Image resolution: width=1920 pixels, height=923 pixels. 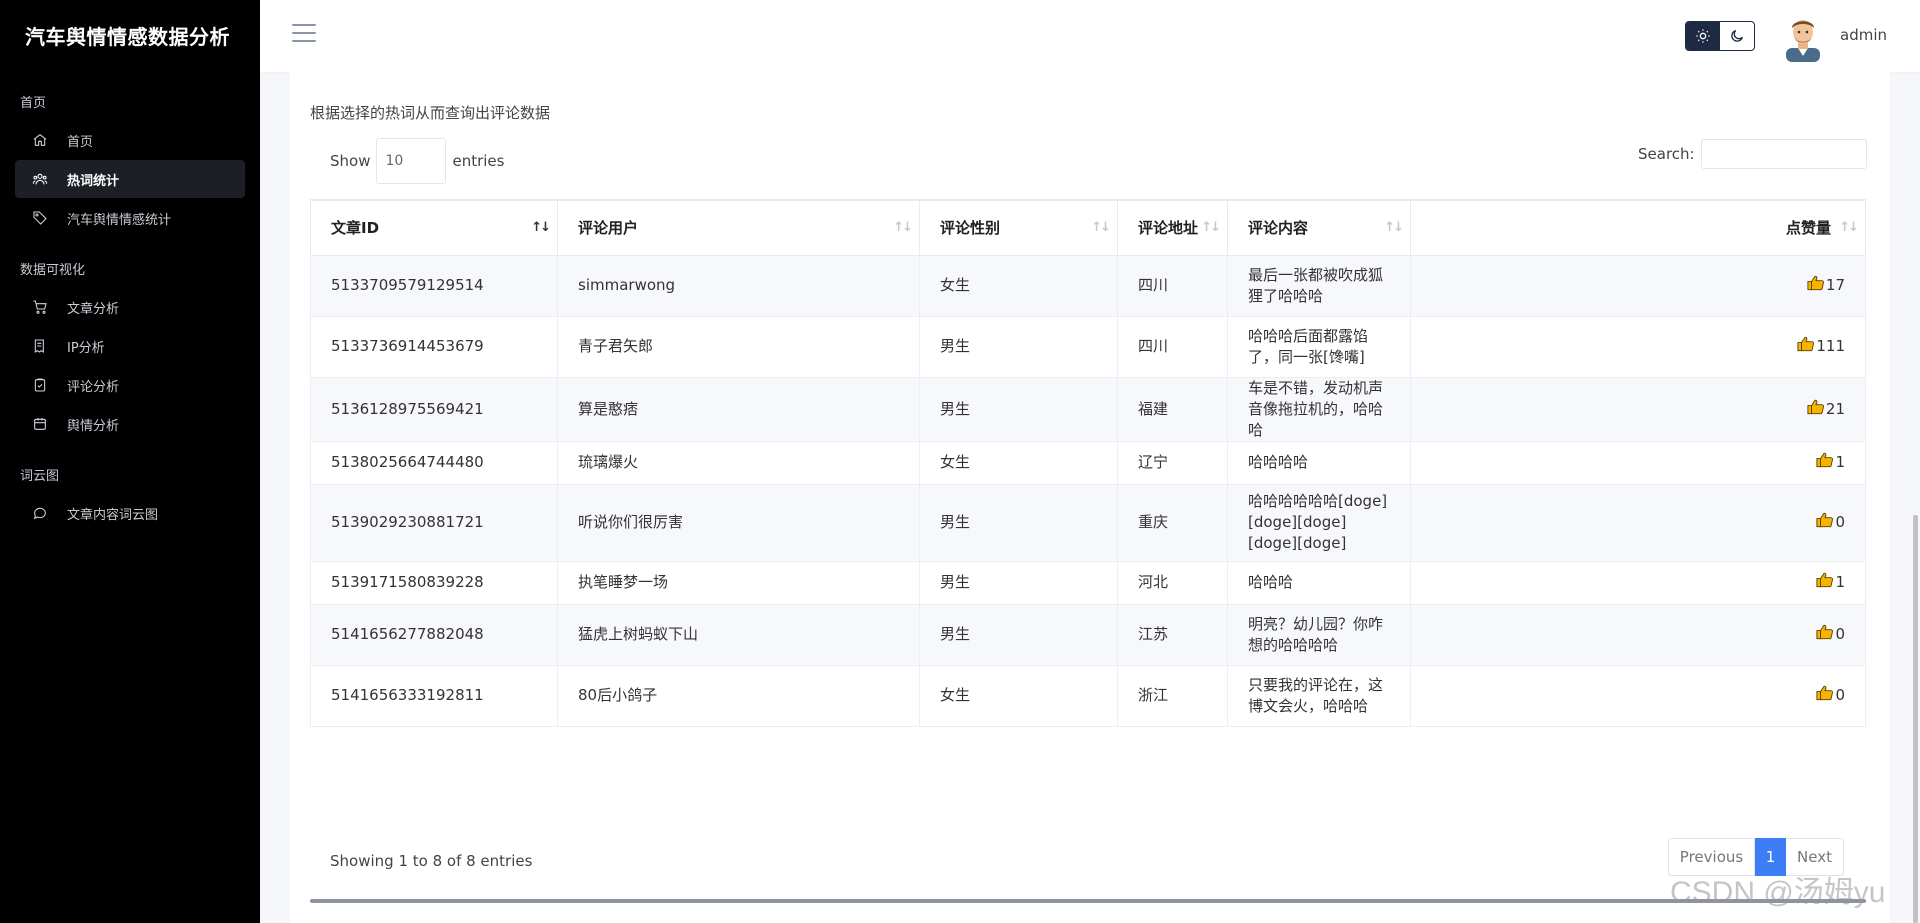 I want to click on username: admin, so click(x=1863, y=35).